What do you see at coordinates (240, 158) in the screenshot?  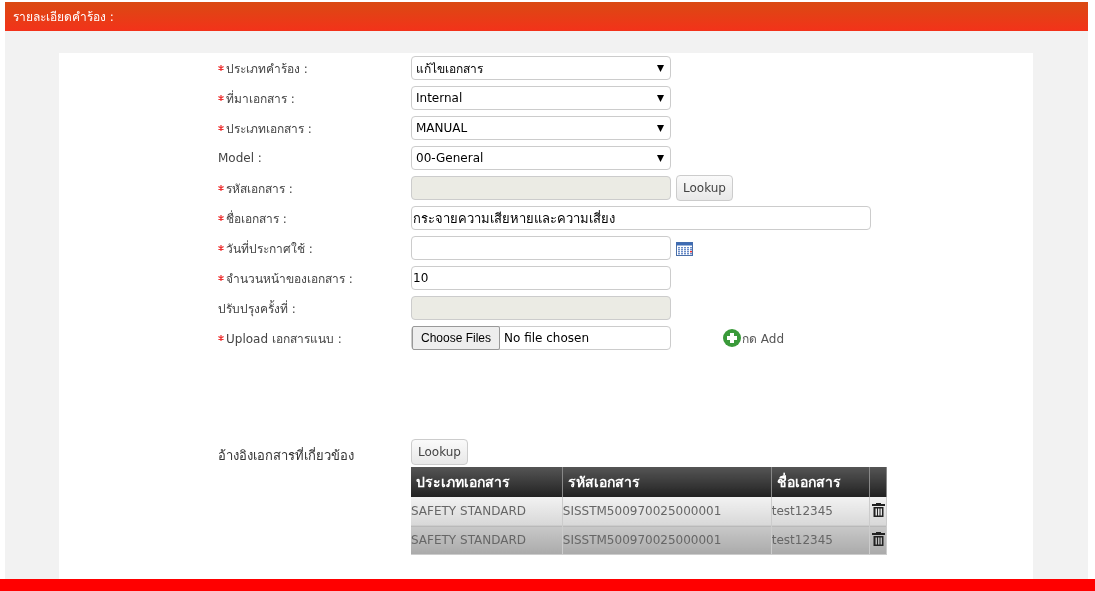 I see `field-label: Model :` at bounding box center [240, 158].